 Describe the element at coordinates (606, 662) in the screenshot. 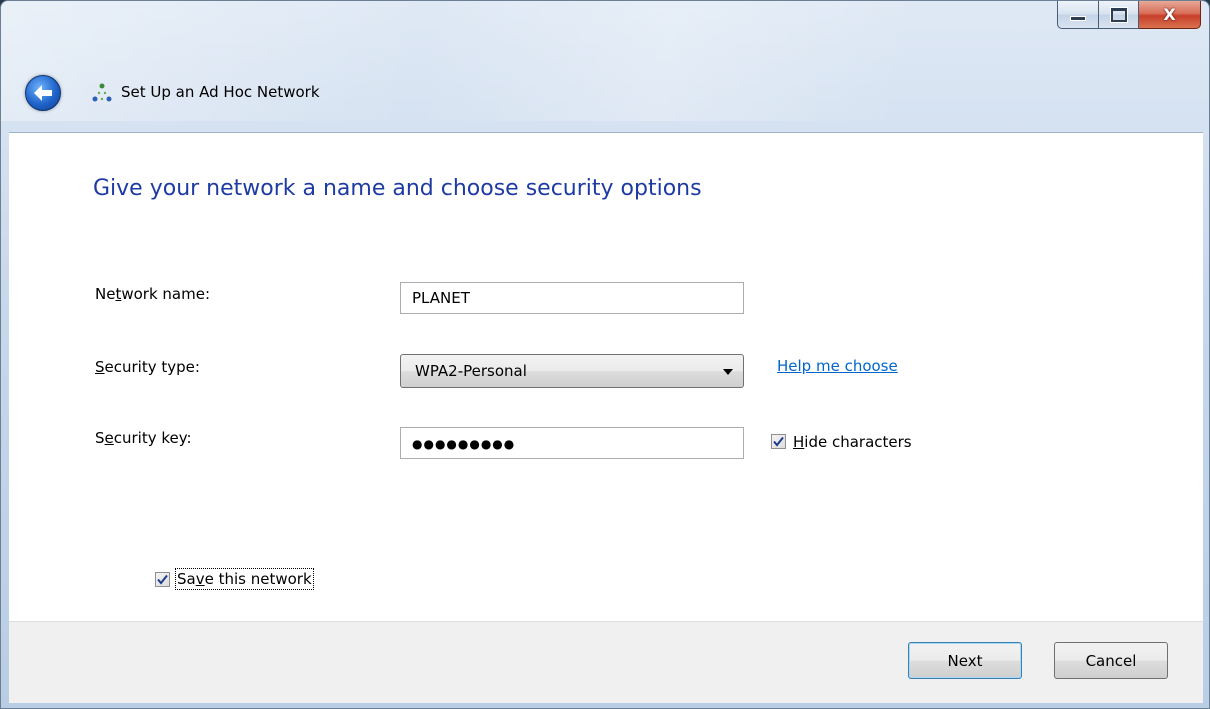

I see `wizard-footer: Next Cancel` at that location.